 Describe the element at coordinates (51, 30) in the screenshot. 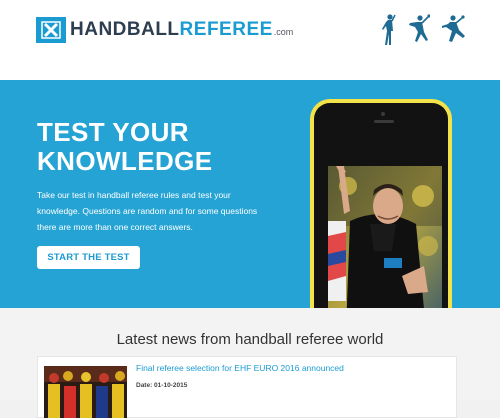

I see `logo-mark-icon` at that location.